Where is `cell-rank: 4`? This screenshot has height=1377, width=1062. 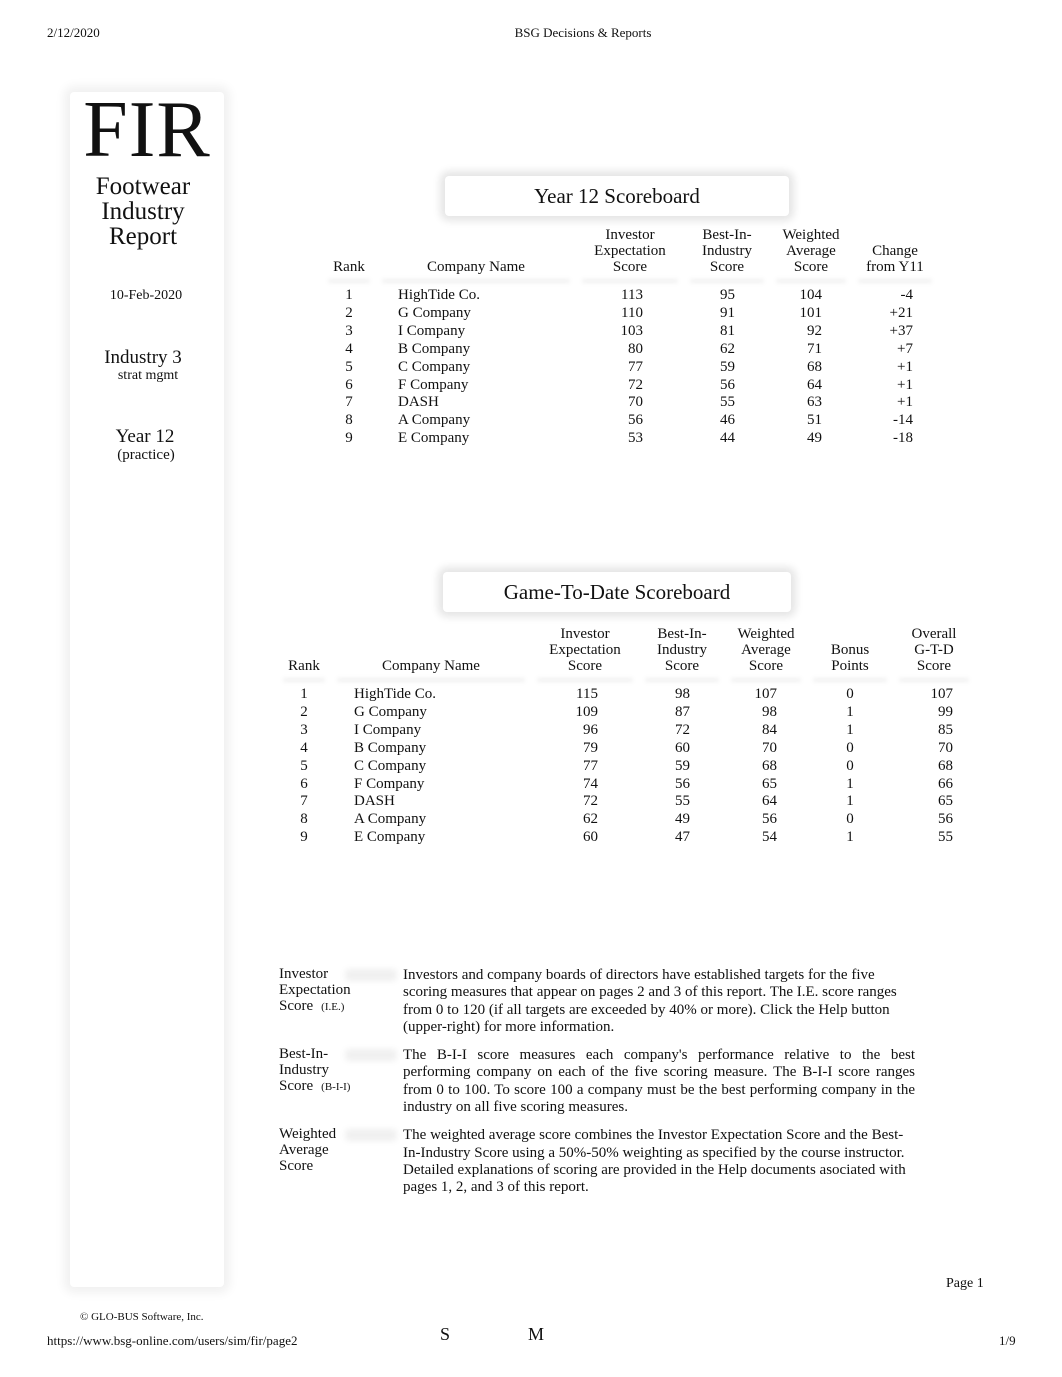
cell-rank: 4 is located at coordinates (304, 747).